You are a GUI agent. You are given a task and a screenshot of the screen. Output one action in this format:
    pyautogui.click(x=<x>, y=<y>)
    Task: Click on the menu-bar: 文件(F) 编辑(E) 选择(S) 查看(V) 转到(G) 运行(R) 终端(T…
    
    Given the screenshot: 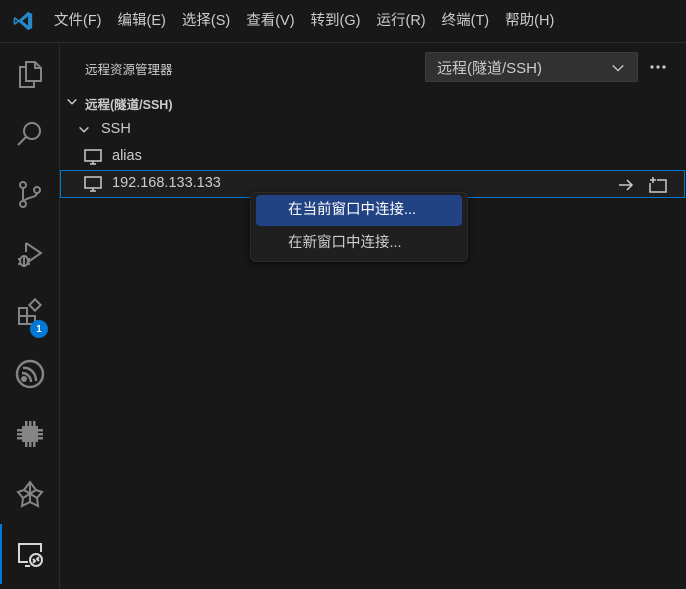 What is the action you would take?
    pyautogui.click(x=304, y=21)
    